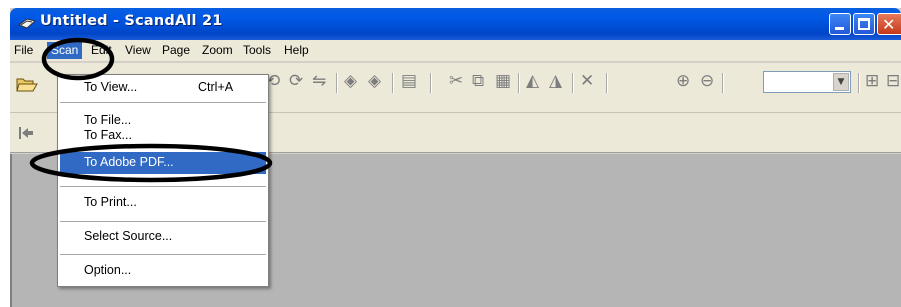  Describe the element at coordinates (872, 81) in the screenshot. I see `fit-page-icon: ⊞` at that location.